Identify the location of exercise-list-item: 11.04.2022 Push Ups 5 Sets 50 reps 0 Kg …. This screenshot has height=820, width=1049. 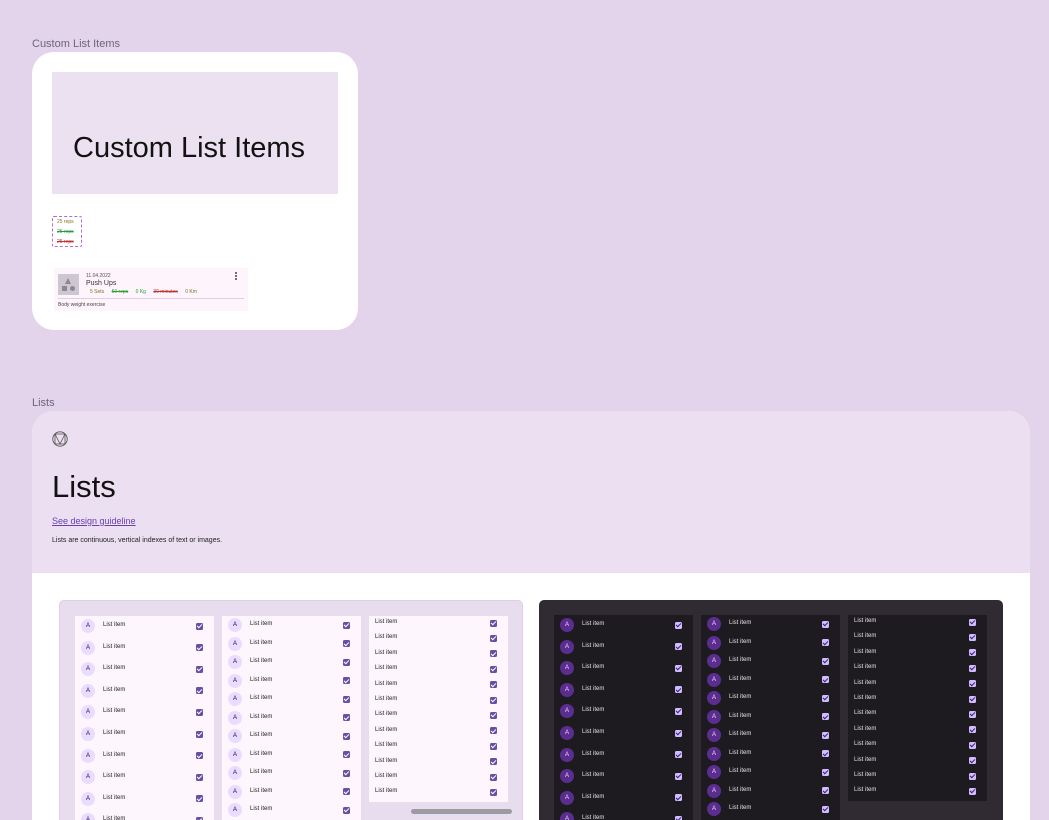
(151, 289).